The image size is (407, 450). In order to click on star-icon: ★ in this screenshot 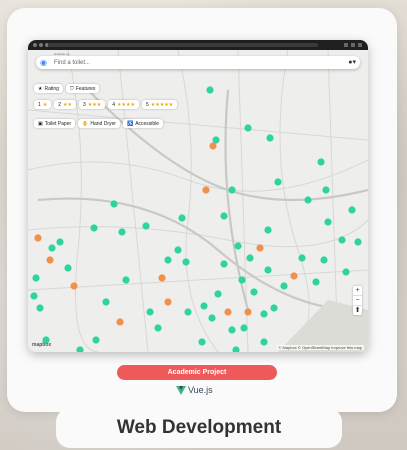, I will do `click(40, 88)`.